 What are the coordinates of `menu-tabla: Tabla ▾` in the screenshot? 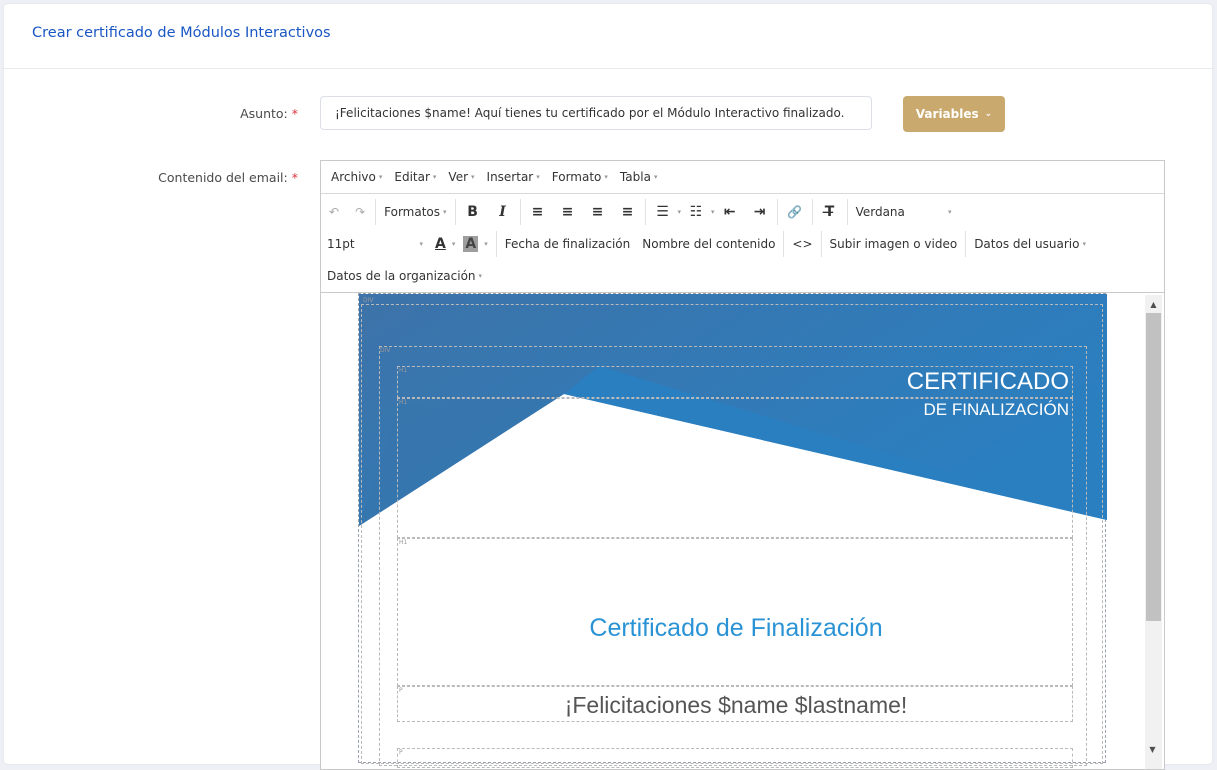 It's located at (639, 177).